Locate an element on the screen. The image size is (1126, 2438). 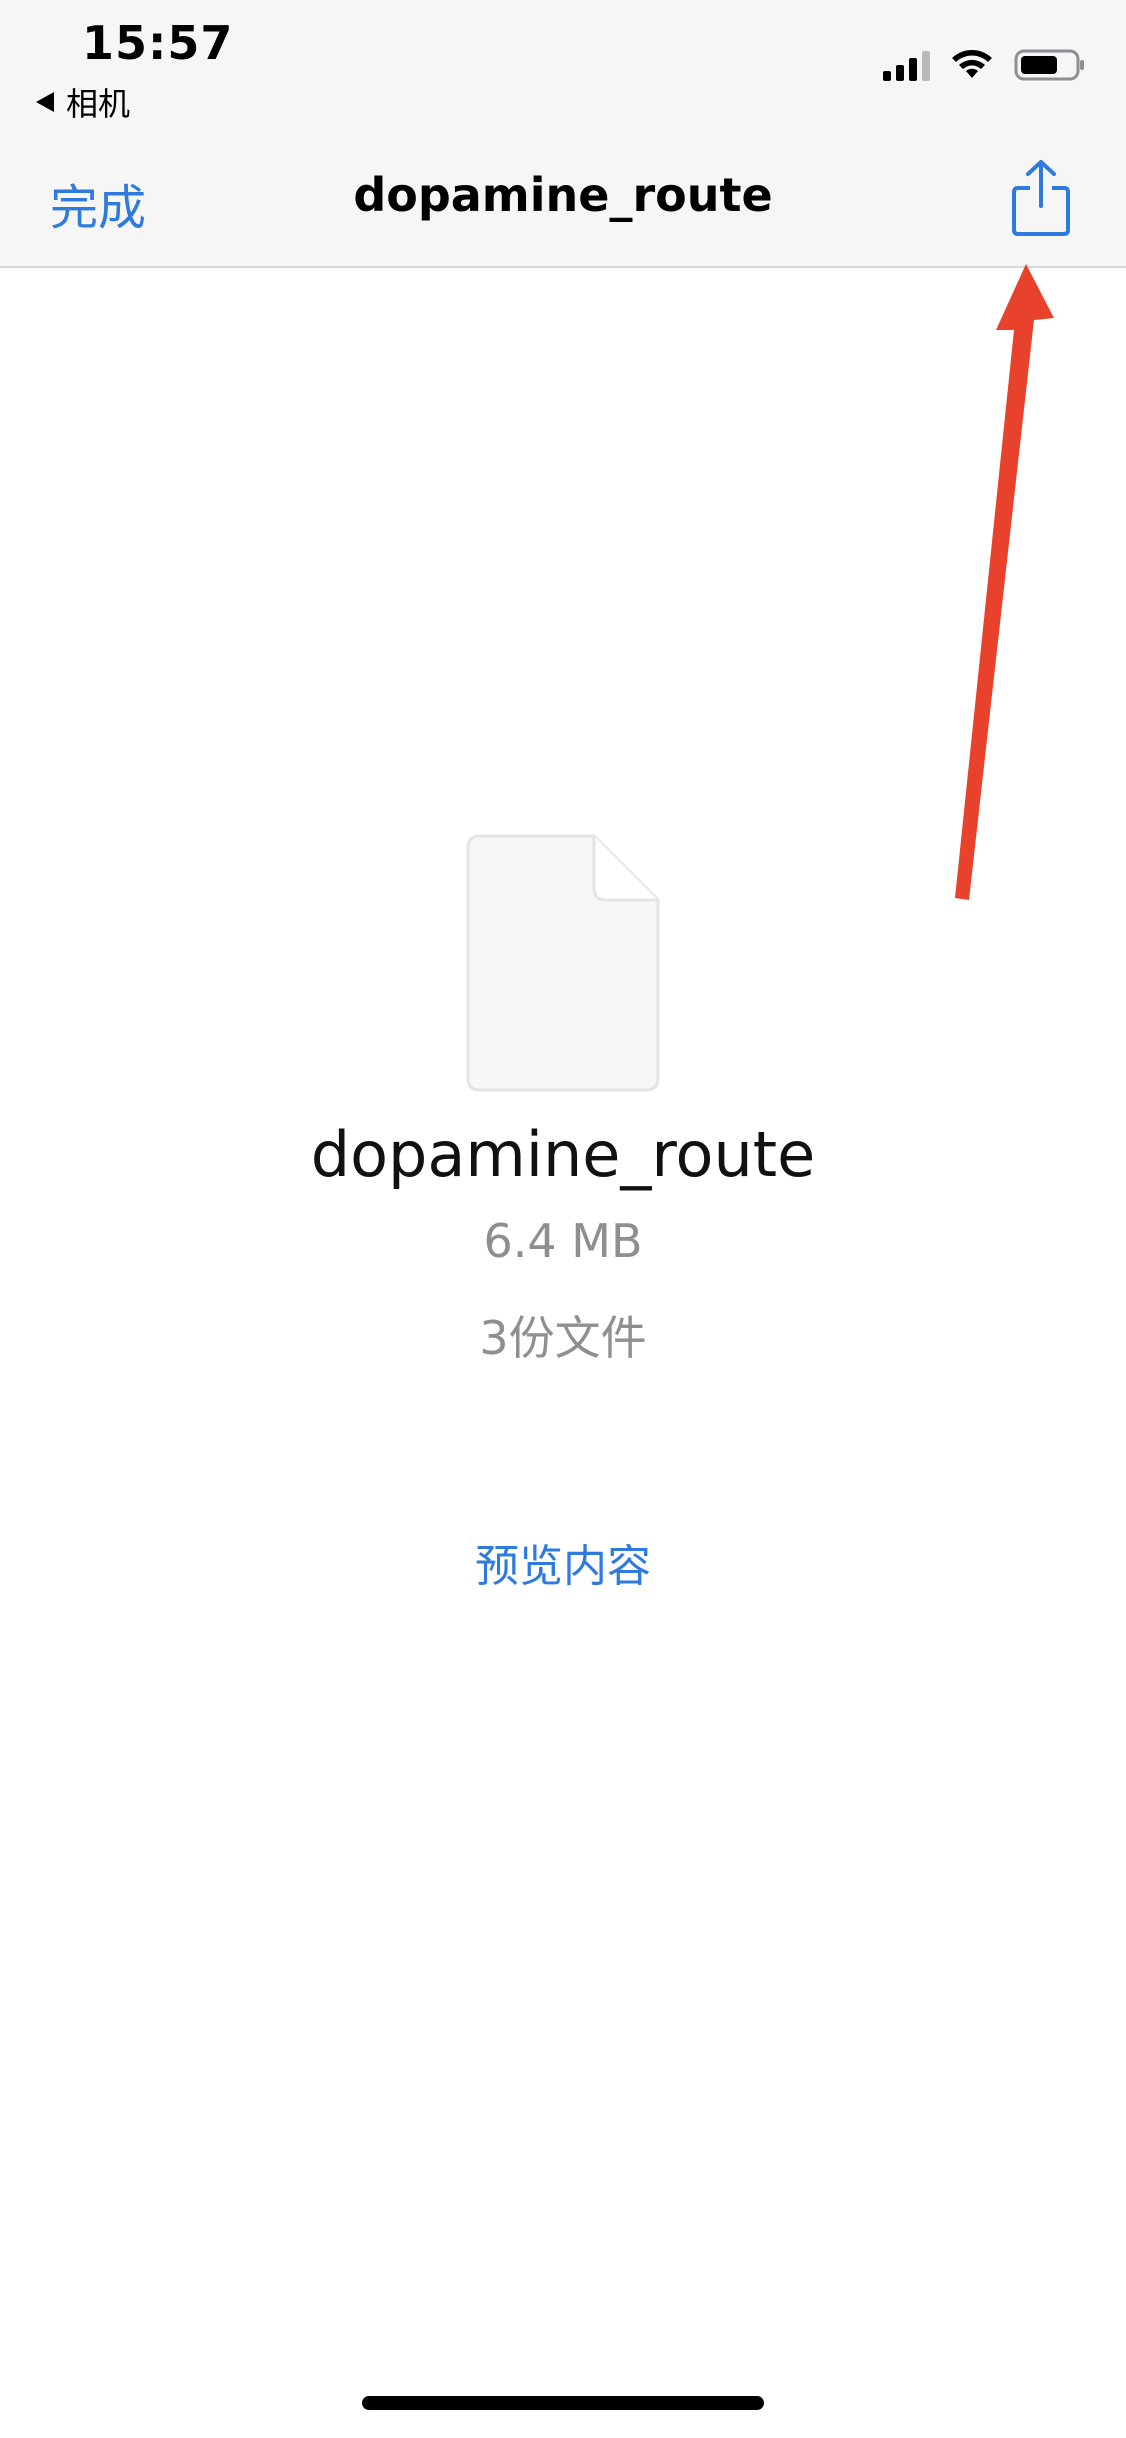
home-indicator is located at coordinates (563, 2403).